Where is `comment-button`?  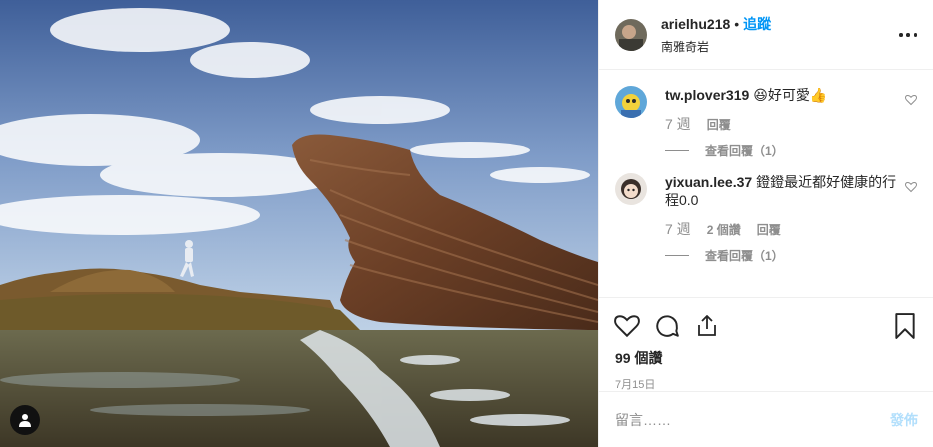
comment-button is located at coordinates (667, 326).